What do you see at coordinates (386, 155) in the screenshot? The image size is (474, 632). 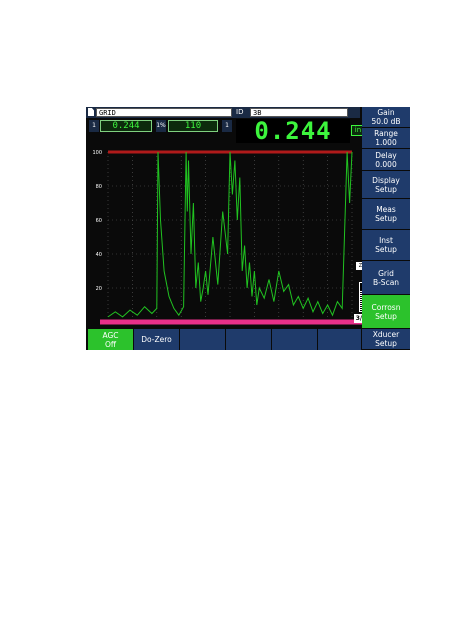 I see `delay-title: Delay` at bounding box center [386, 155].